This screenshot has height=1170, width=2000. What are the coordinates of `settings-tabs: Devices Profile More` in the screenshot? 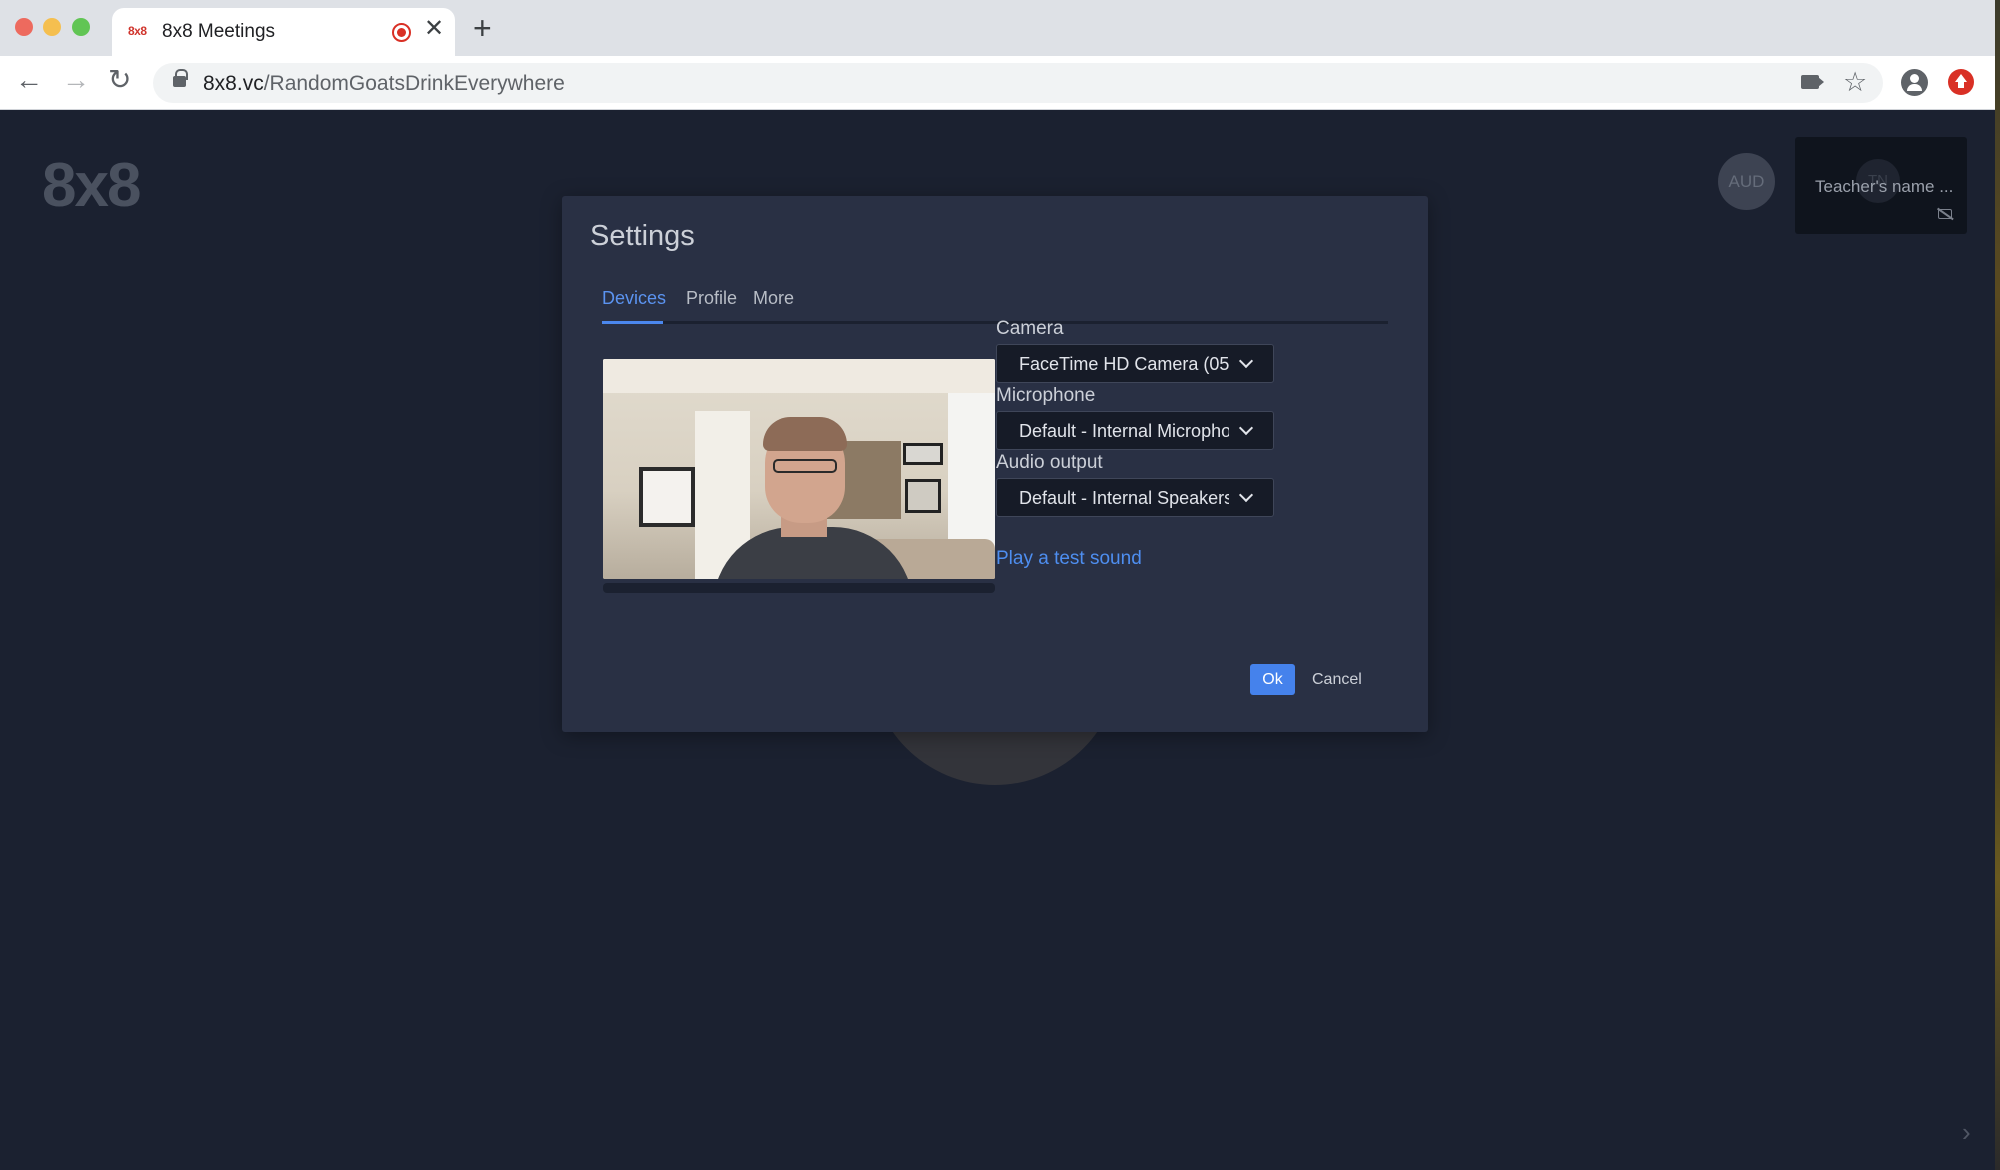 It's located at (995, 306).